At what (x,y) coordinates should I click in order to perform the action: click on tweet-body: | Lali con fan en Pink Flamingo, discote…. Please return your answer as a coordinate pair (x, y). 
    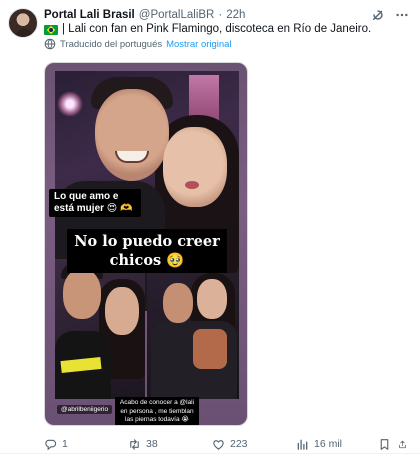
    Looking at the image, I should click on (217, 29).